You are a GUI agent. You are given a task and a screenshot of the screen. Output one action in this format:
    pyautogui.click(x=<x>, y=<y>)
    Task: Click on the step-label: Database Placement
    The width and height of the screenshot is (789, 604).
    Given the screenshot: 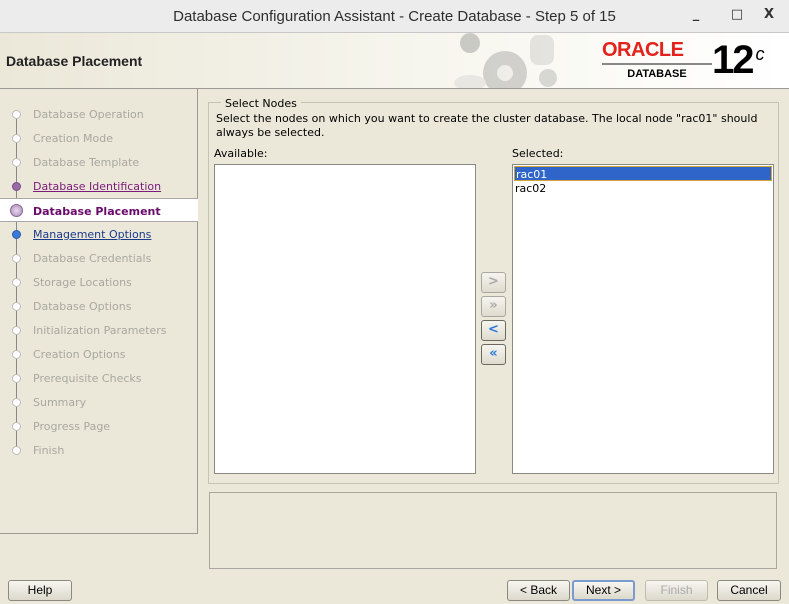 What is the action you would take?
    pyautogui.click(x=97, y=211)
    